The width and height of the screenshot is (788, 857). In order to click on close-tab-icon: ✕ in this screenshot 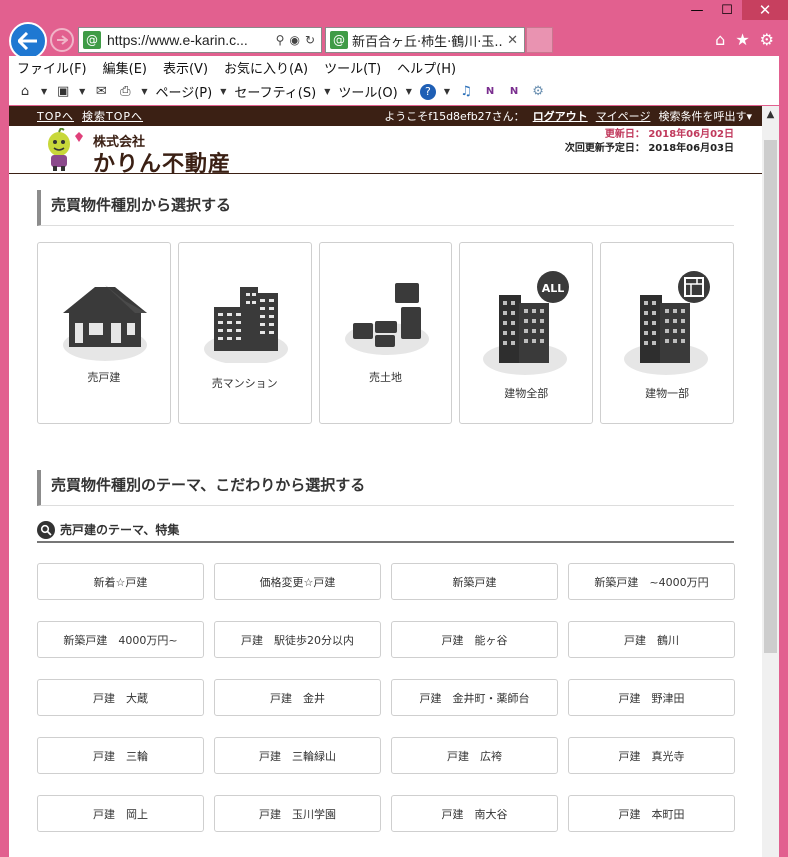, I will do `click(512, 40)`.